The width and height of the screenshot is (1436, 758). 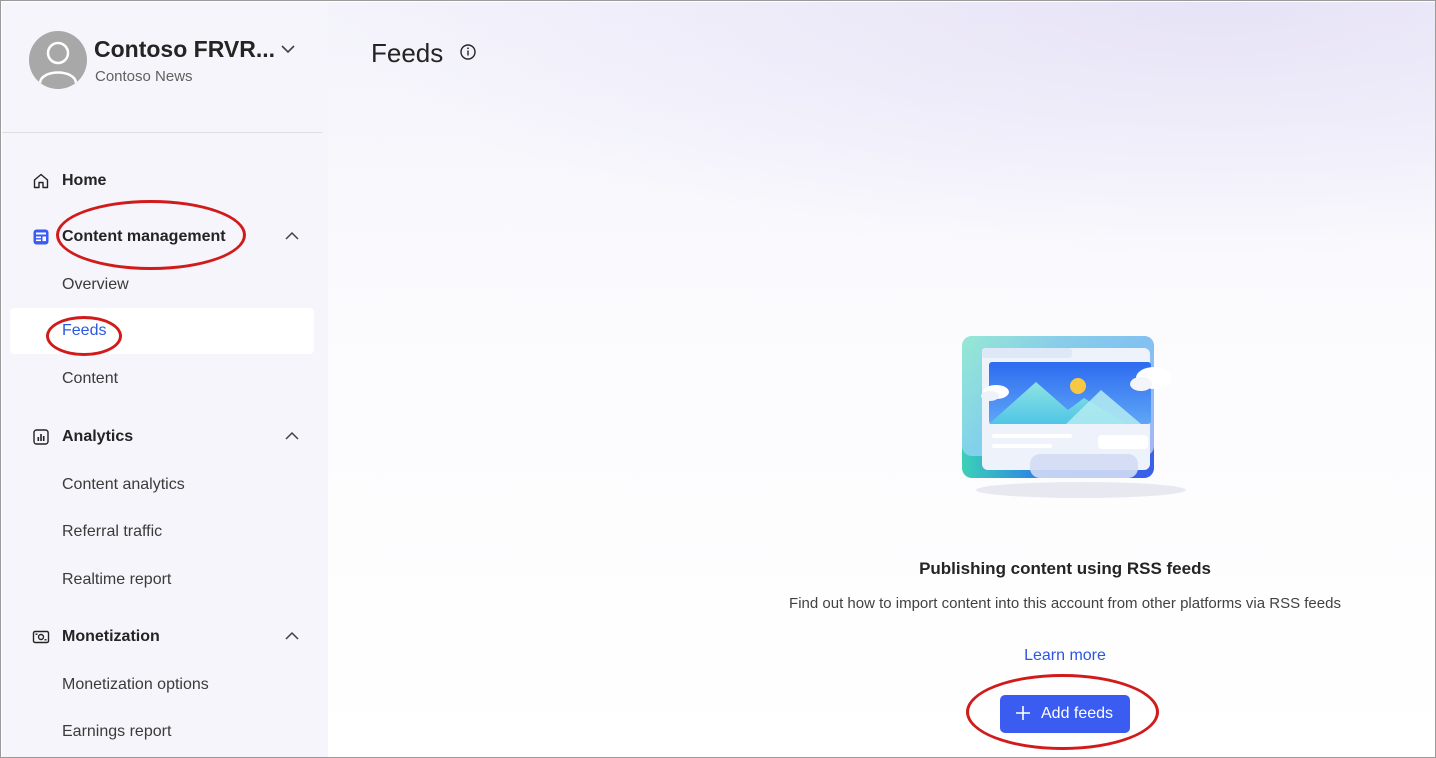 I want to click on account-switcher: Contoso FRVR... Contoso News, so click(x=165, y=67).